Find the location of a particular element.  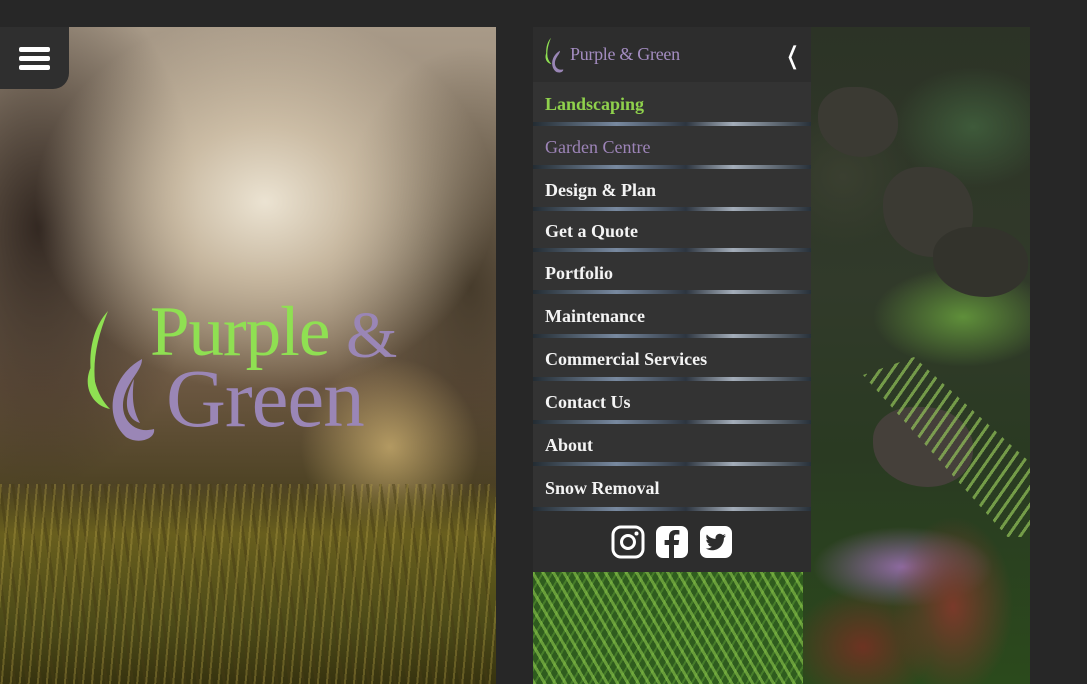

grass-background is located at coordinates (248, 584).